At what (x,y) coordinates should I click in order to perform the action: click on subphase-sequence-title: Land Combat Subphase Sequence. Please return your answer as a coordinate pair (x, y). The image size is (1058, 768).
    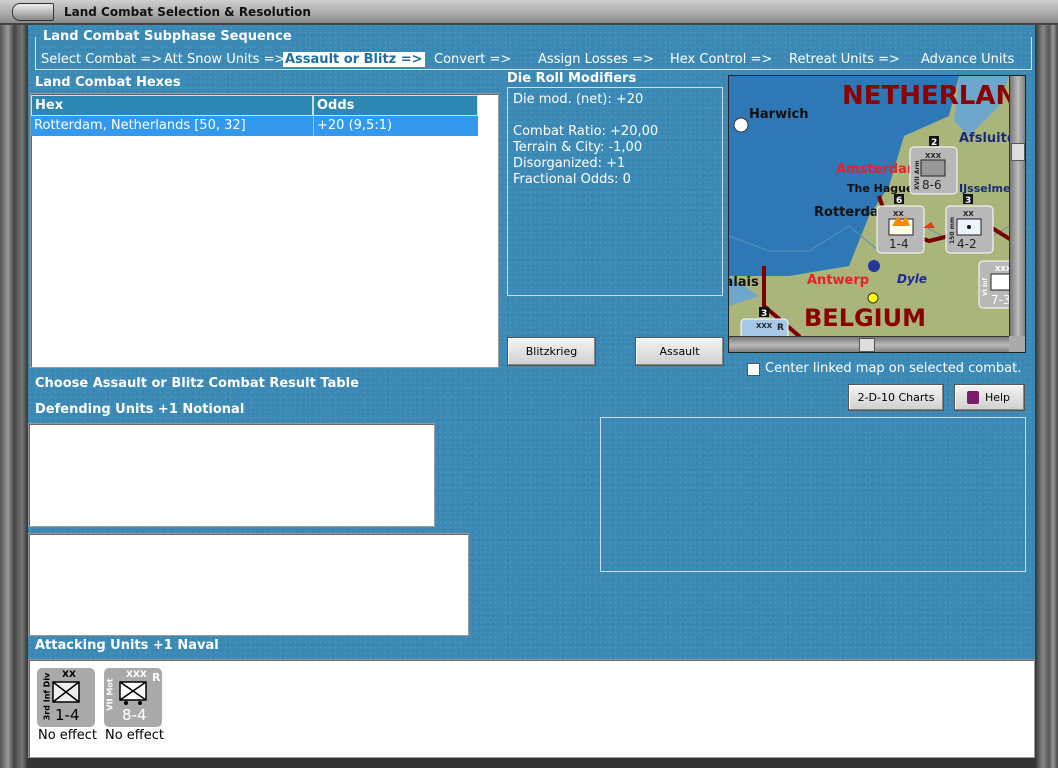
    Looking at the image, I should click on (167, 36).